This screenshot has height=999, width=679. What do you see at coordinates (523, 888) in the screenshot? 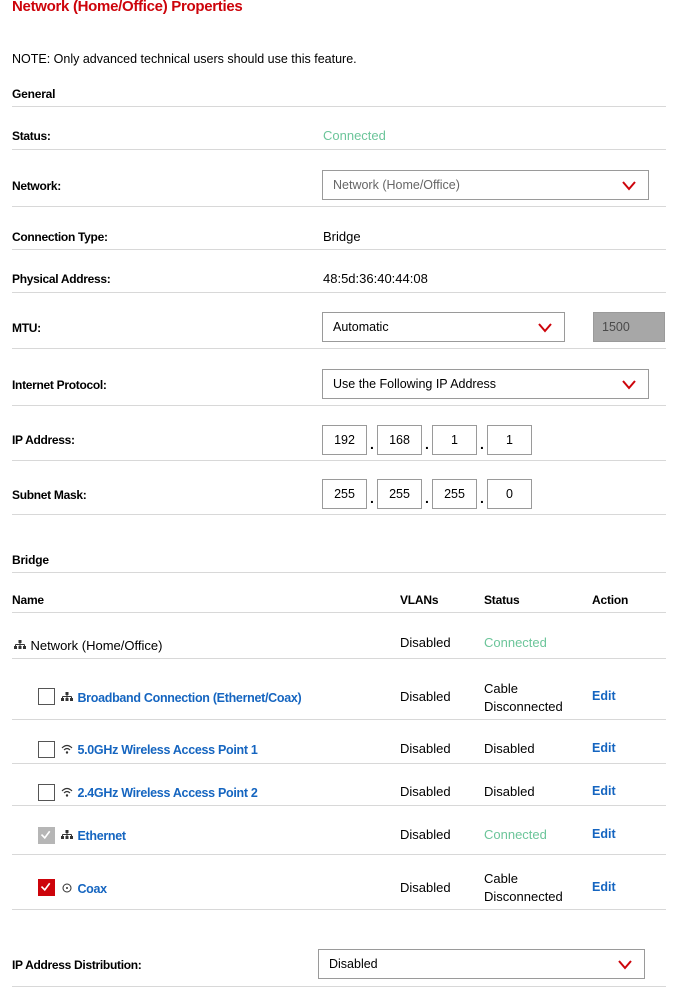
I see `row-status: Cable Disconnected` at bounding box center [523, 888].